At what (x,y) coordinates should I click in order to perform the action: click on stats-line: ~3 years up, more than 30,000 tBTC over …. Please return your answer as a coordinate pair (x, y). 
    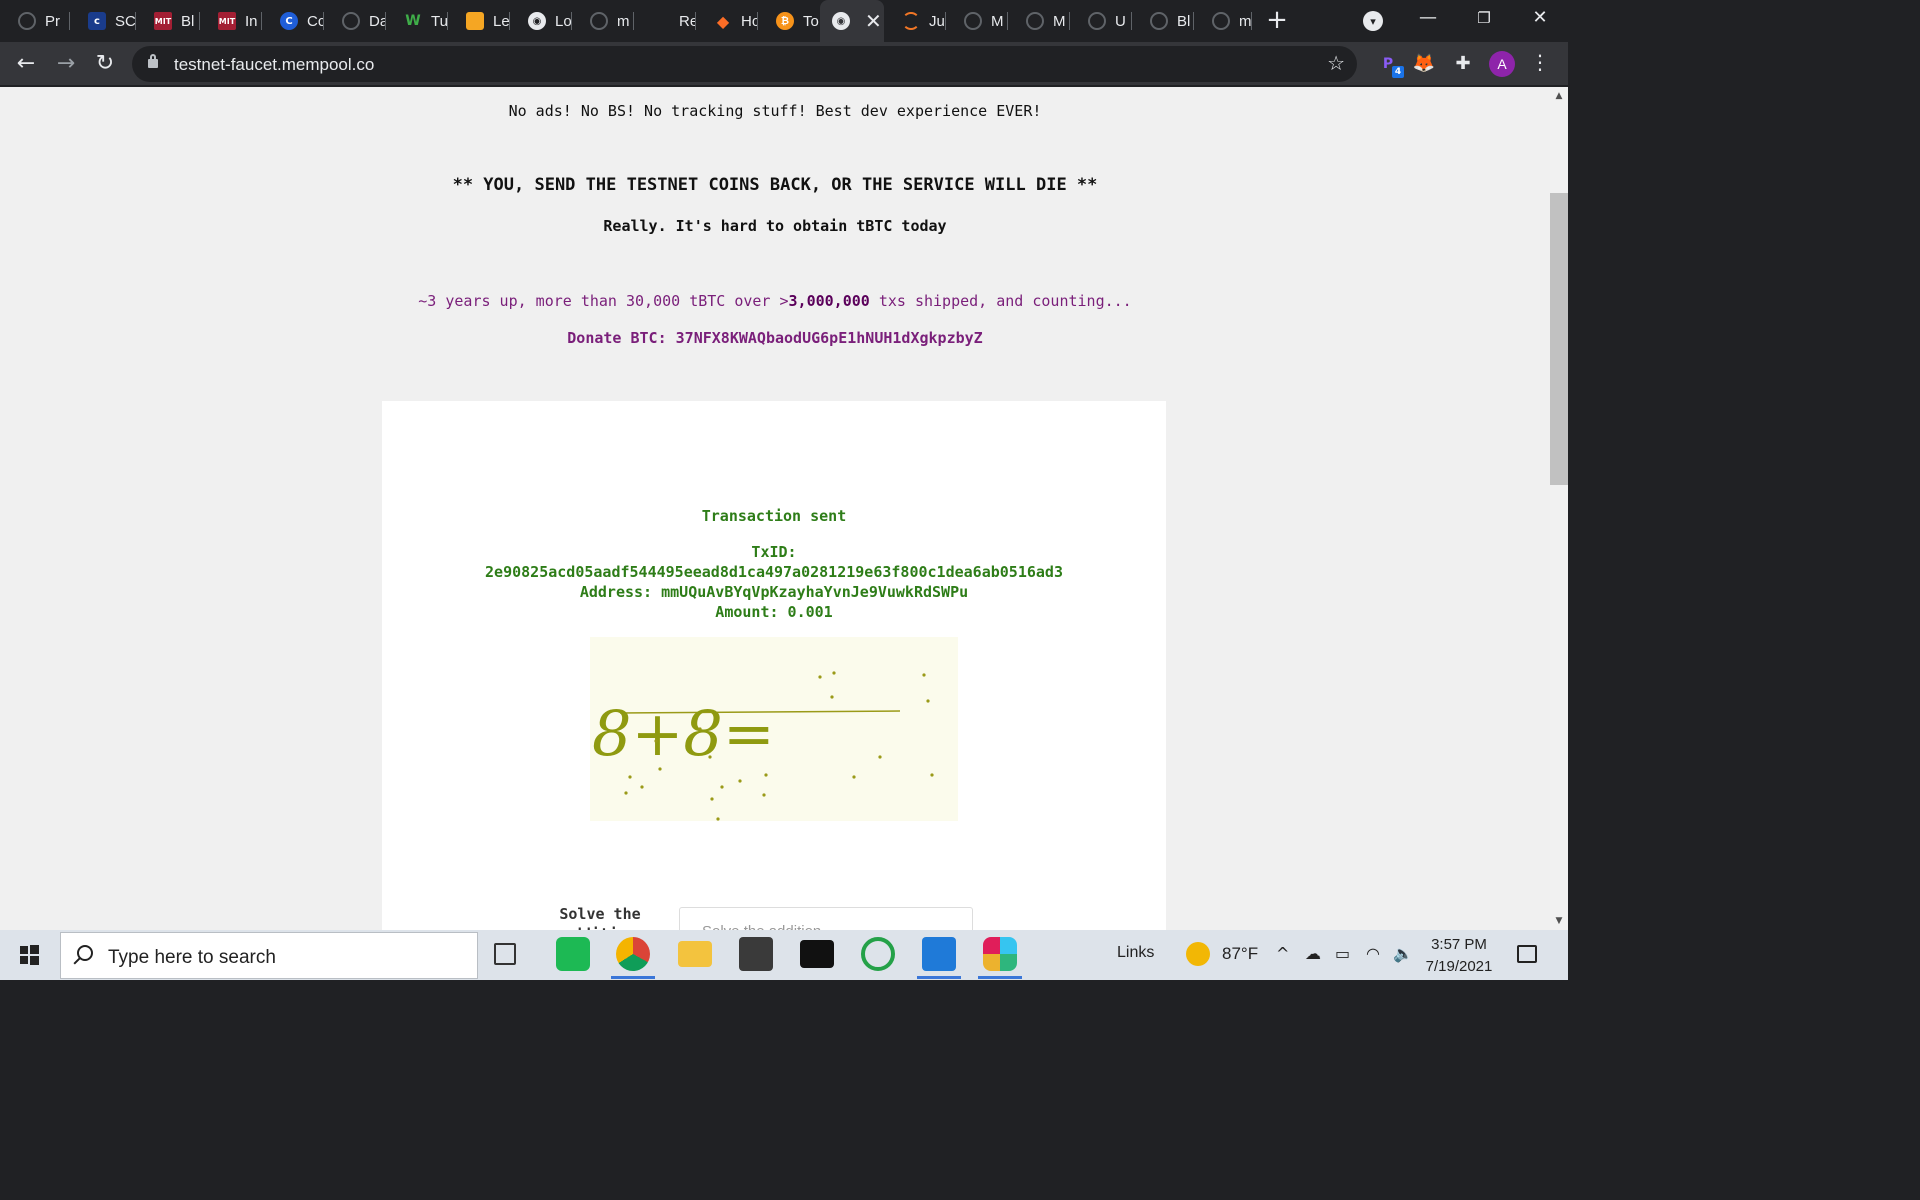
    Looking at the image, I should click on (775, 301).